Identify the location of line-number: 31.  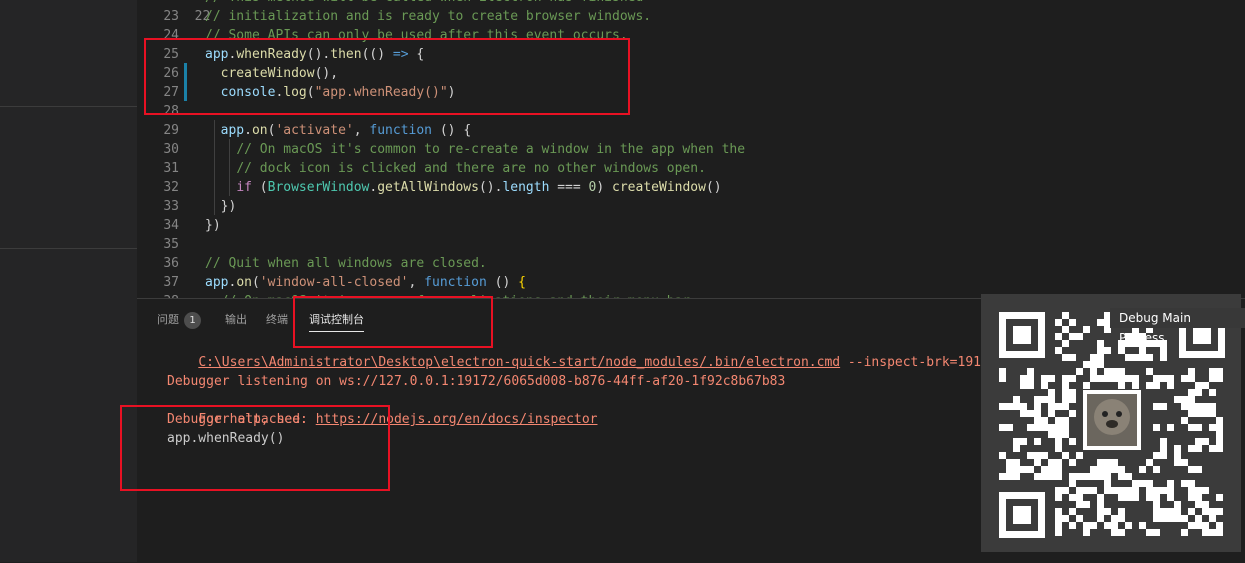
(171, 168).